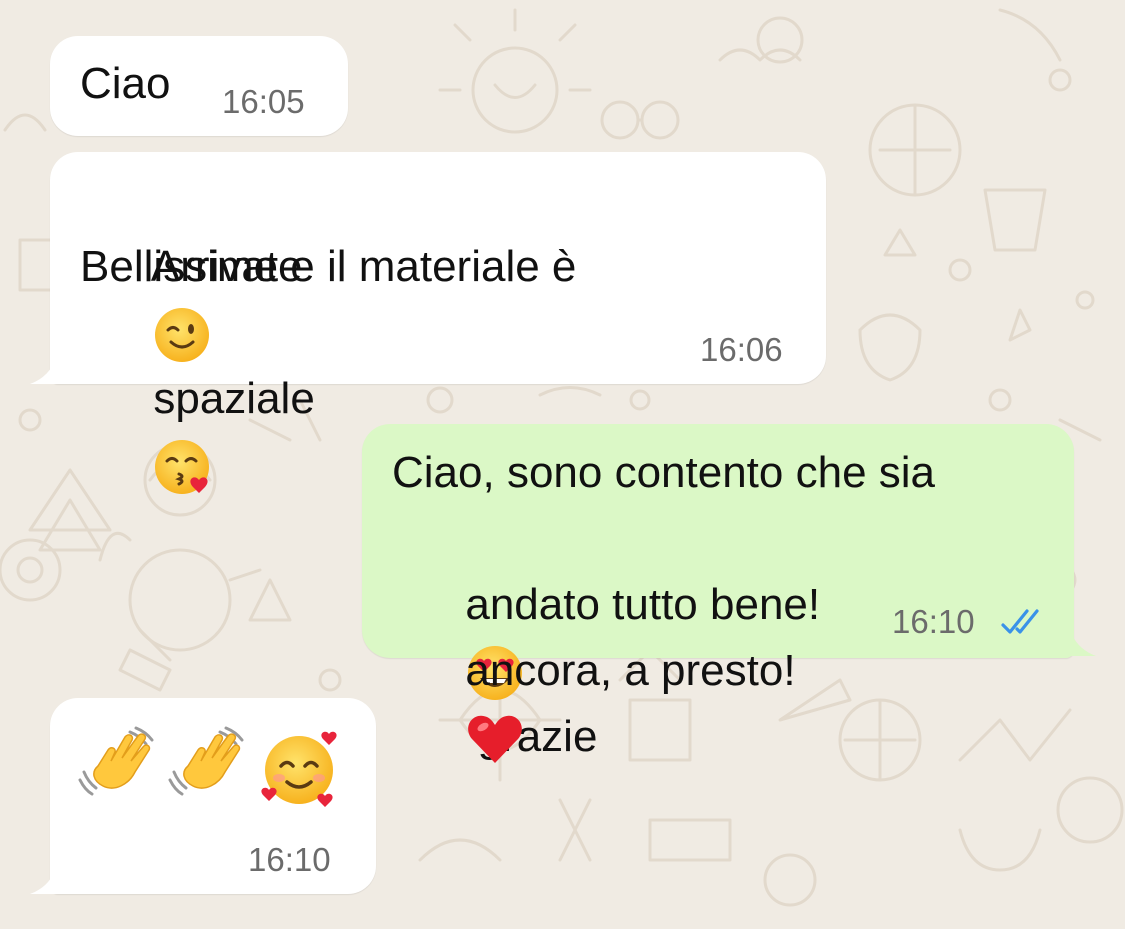  I want to click on message-timestamp: 16:05, so click(263, 101).